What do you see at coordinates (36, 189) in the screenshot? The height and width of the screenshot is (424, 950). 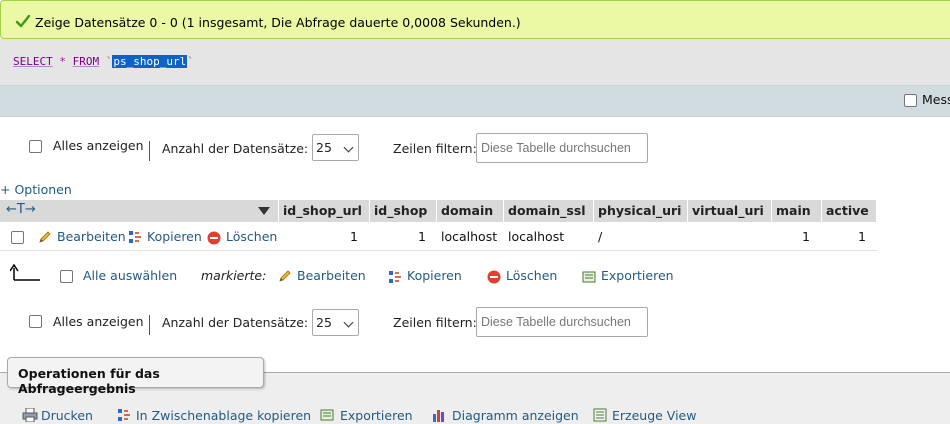 I see `options-link: + Optionen` at bounding box center [36, 189].